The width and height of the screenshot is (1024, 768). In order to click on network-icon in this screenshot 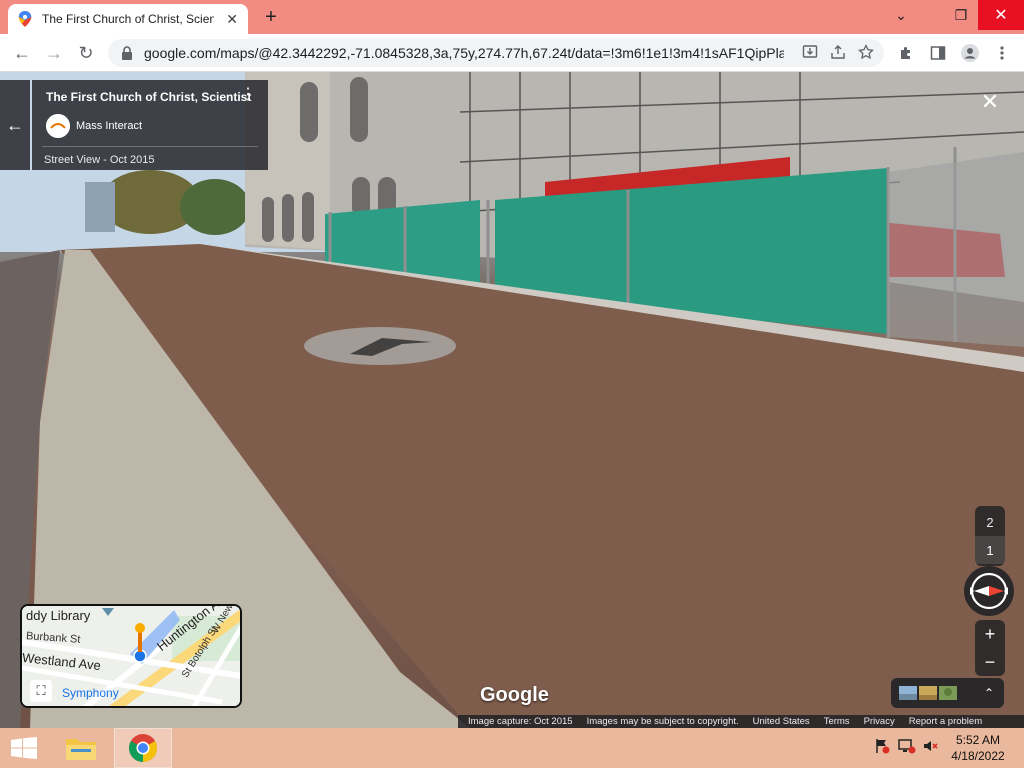, I will do `click(907, 747)`.